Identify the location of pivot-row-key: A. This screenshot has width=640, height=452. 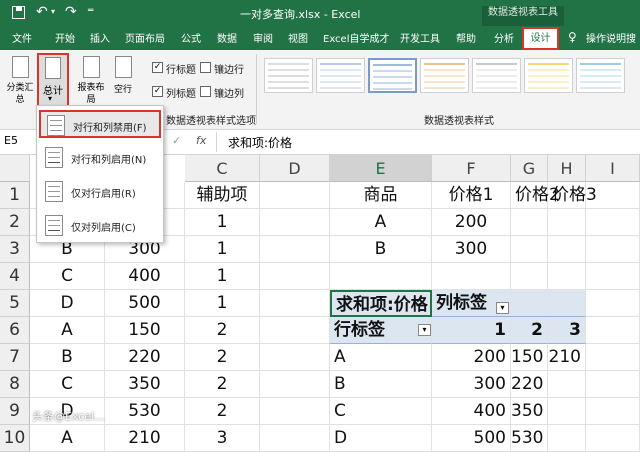
(381, 357).